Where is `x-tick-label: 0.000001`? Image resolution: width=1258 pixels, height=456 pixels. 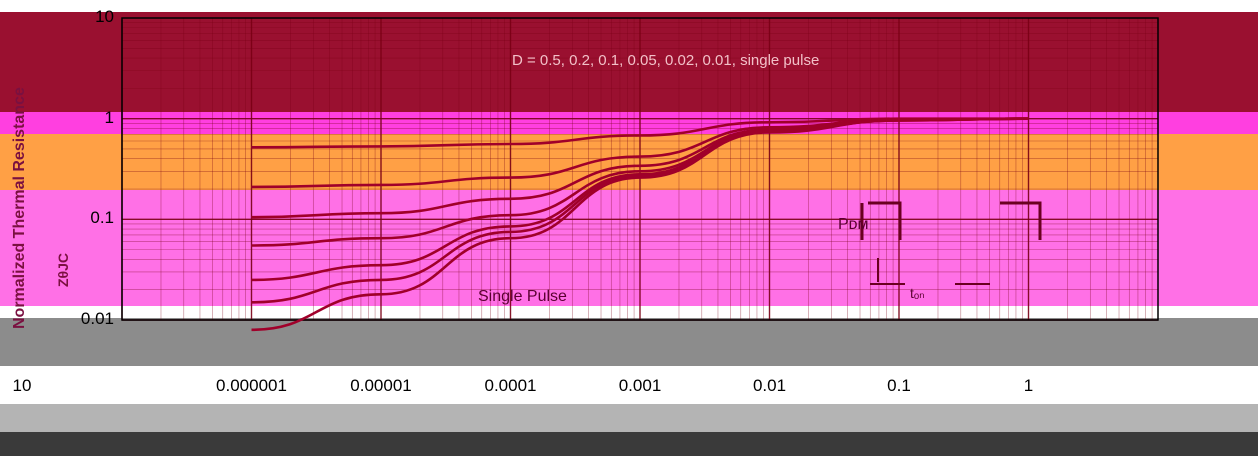 x-tick-label: 0.000001 is located at coordinates (251, 385).